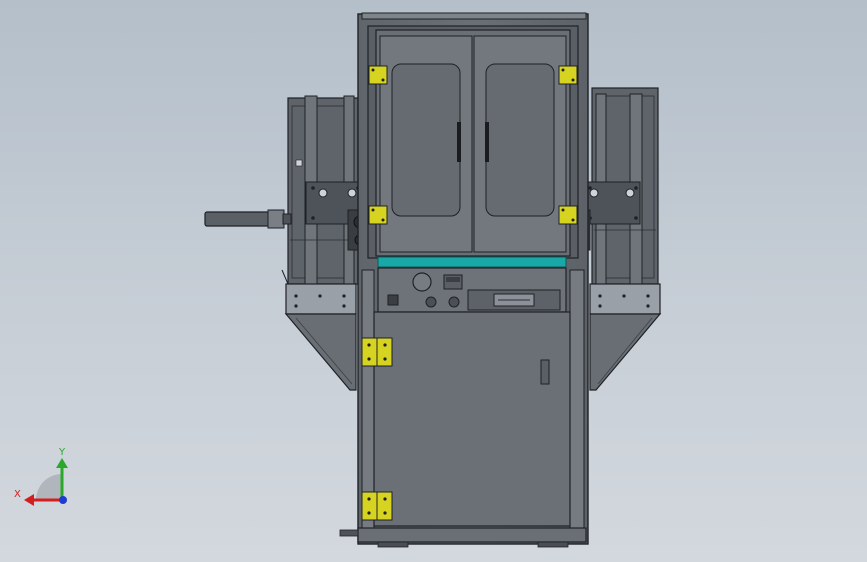 Image resolution: width=867 pixels, height=562 pixels. Describe the element at coordinates (17, 494) in the screenshot. I see `x-axis-label: X` at that location.